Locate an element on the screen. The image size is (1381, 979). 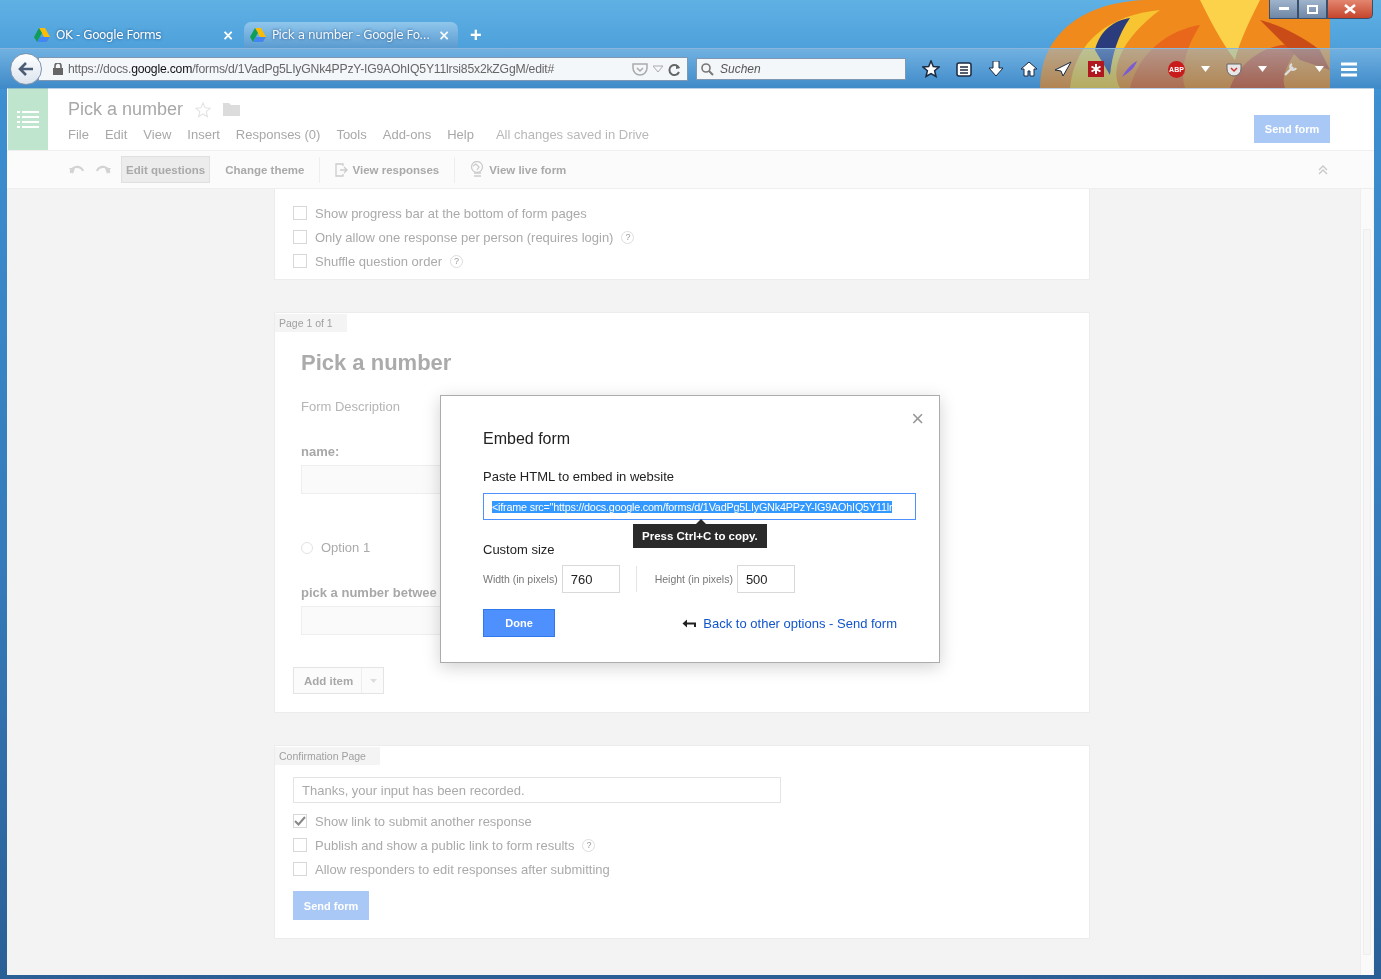
height-field: 500 is located at coordinates (765, 579).